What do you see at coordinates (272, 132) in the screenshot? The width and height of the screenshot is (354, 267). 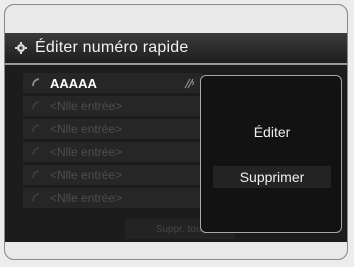 I see `edit-button: Éditer` at bounding box center [272, 132].